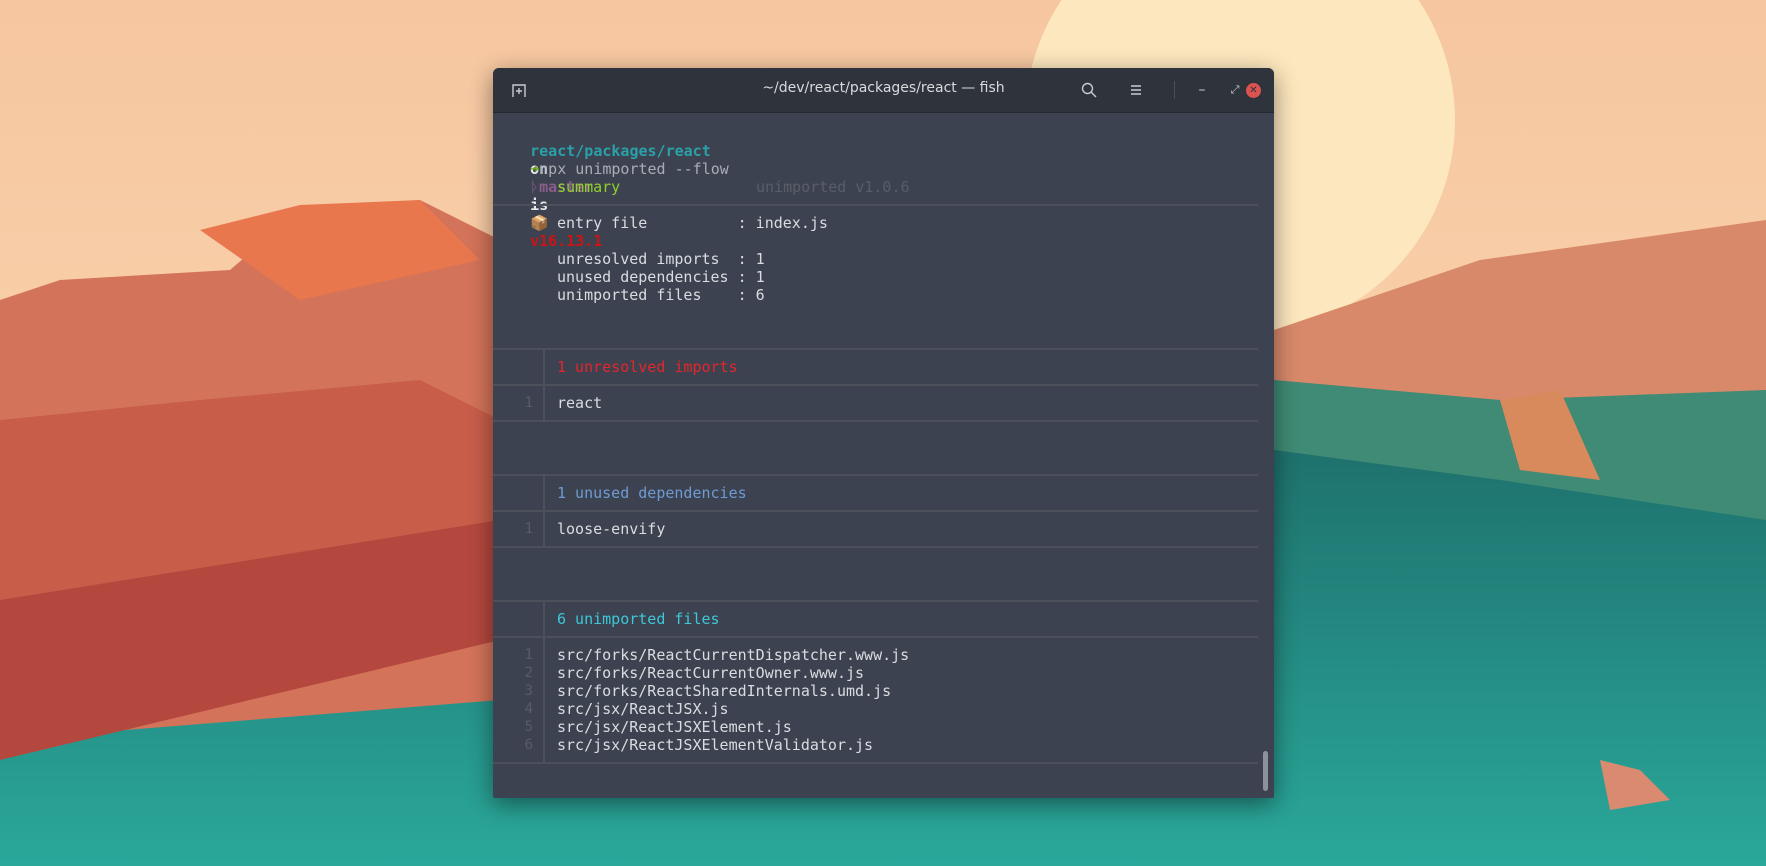  What do you see at coordinates (833, 187) in the screenshot?
I see `tool-version: unimported v1.0.6` at bounding box center [833, 187].